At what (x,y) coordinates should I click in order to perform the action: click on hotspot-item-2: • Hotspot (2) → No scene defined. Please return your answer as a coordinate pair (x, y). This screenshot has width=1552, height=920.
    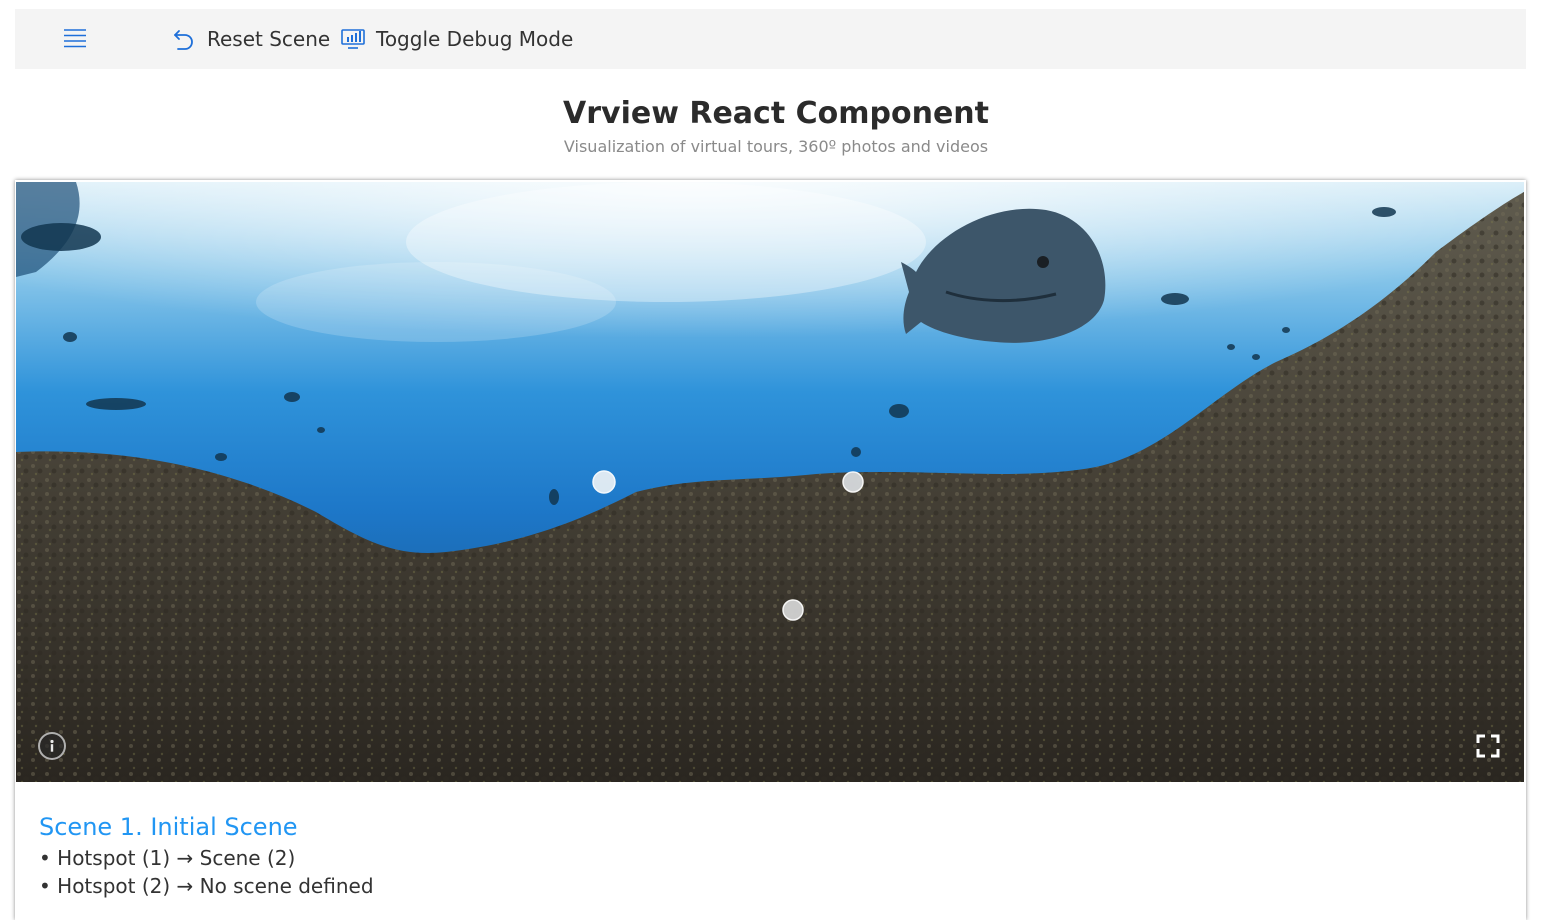
    Looking at the image, I should click on (206, 886).